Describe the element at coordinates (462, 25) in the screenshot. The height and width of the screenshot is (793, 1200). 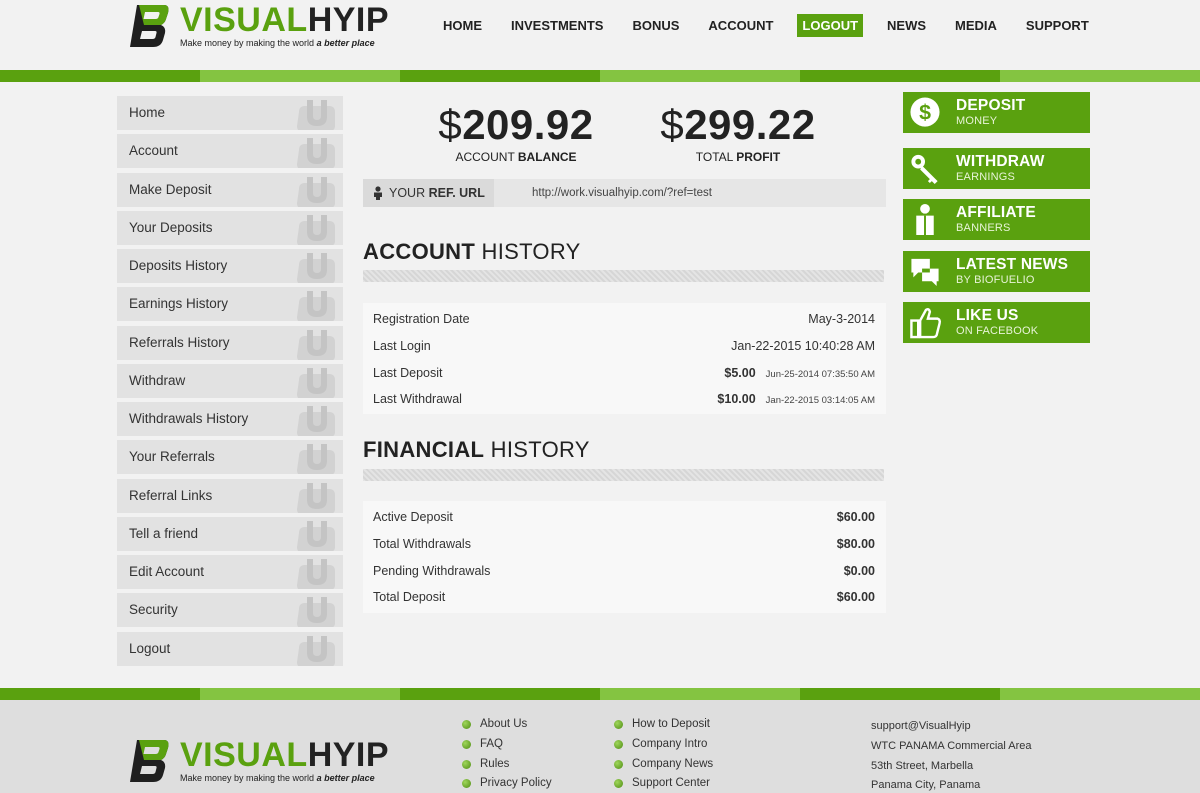
I see `nav-home: HOME` at that location.